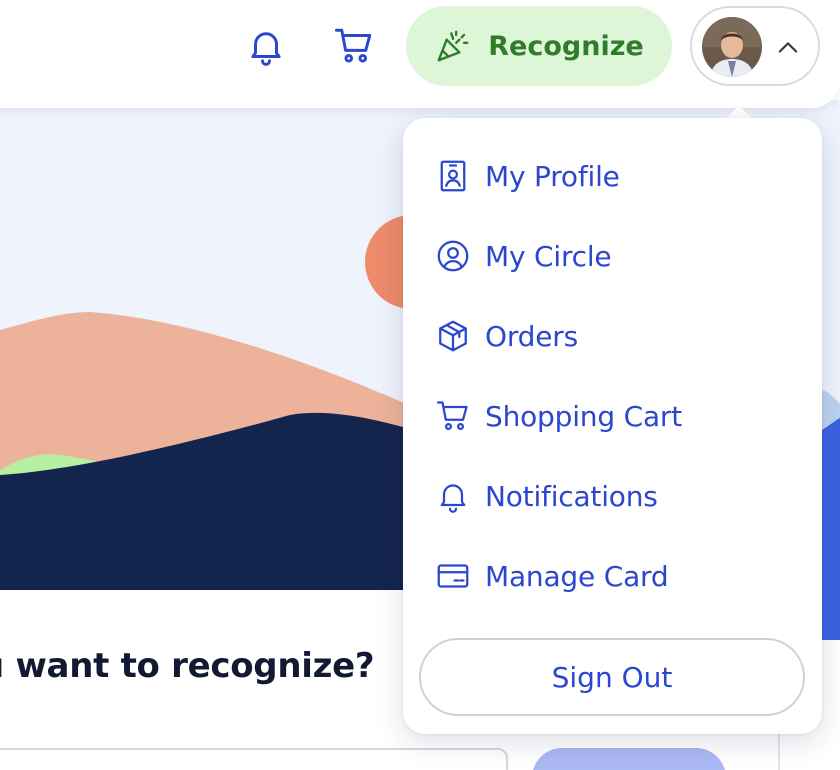 The width and height of the screenshot is (840, 770). Describe the element at coordinates (831, 529) in the screenshot. I see `hero-mountain-right-blue` at that location.